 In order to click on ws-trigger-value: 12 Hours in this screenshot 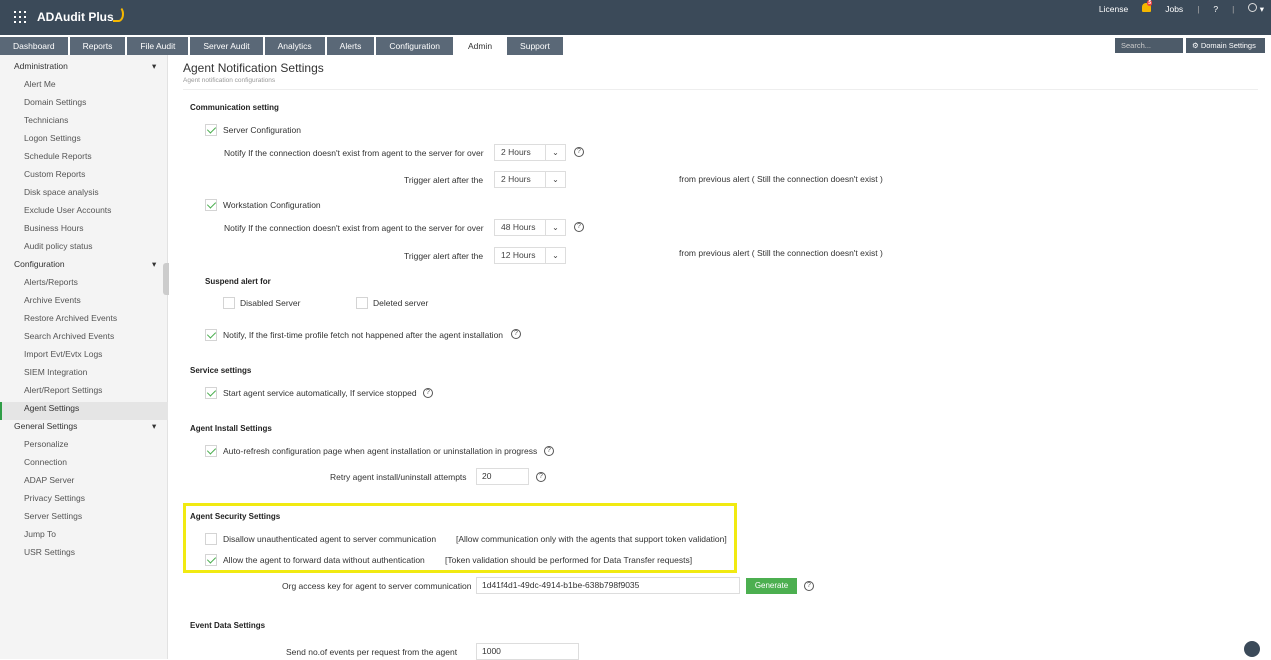, I will do `click(518, 255)`.